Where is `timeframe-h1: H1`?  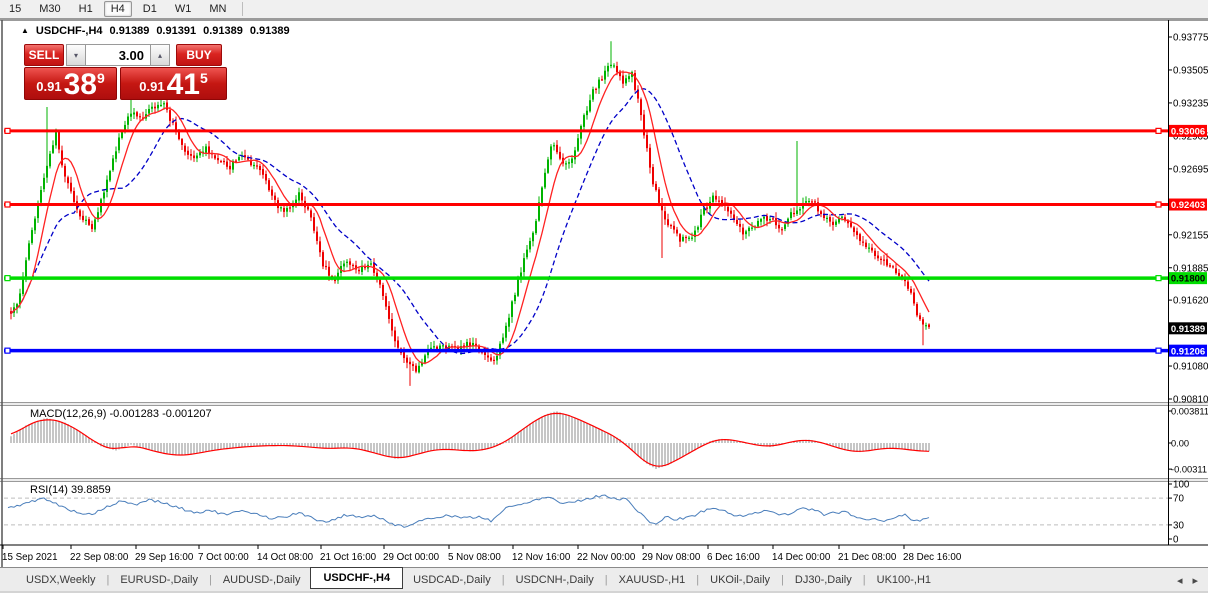 timeframe-h1: H1 is located at coordinates (86, 9).